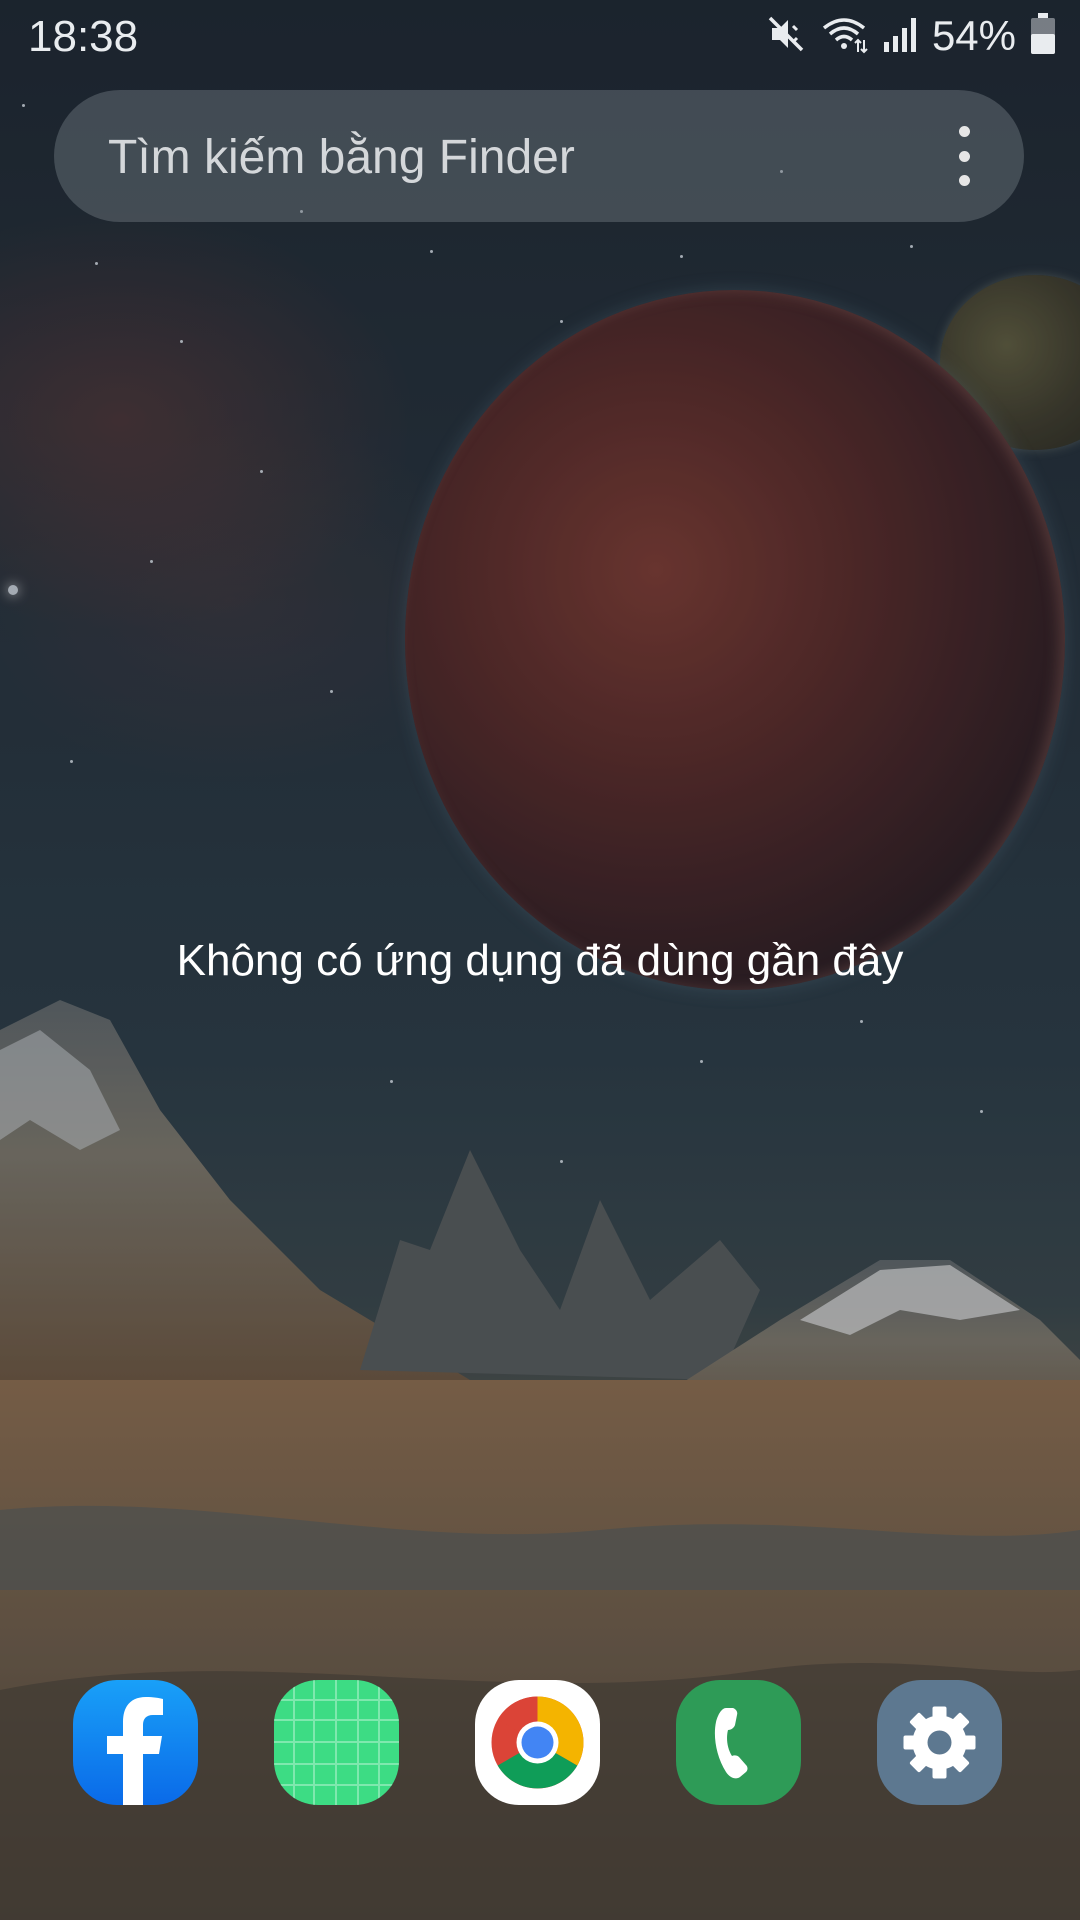 This screenshot has height=1920, width=1080. I want to click on more-vertical-icon, so click(964, 156).